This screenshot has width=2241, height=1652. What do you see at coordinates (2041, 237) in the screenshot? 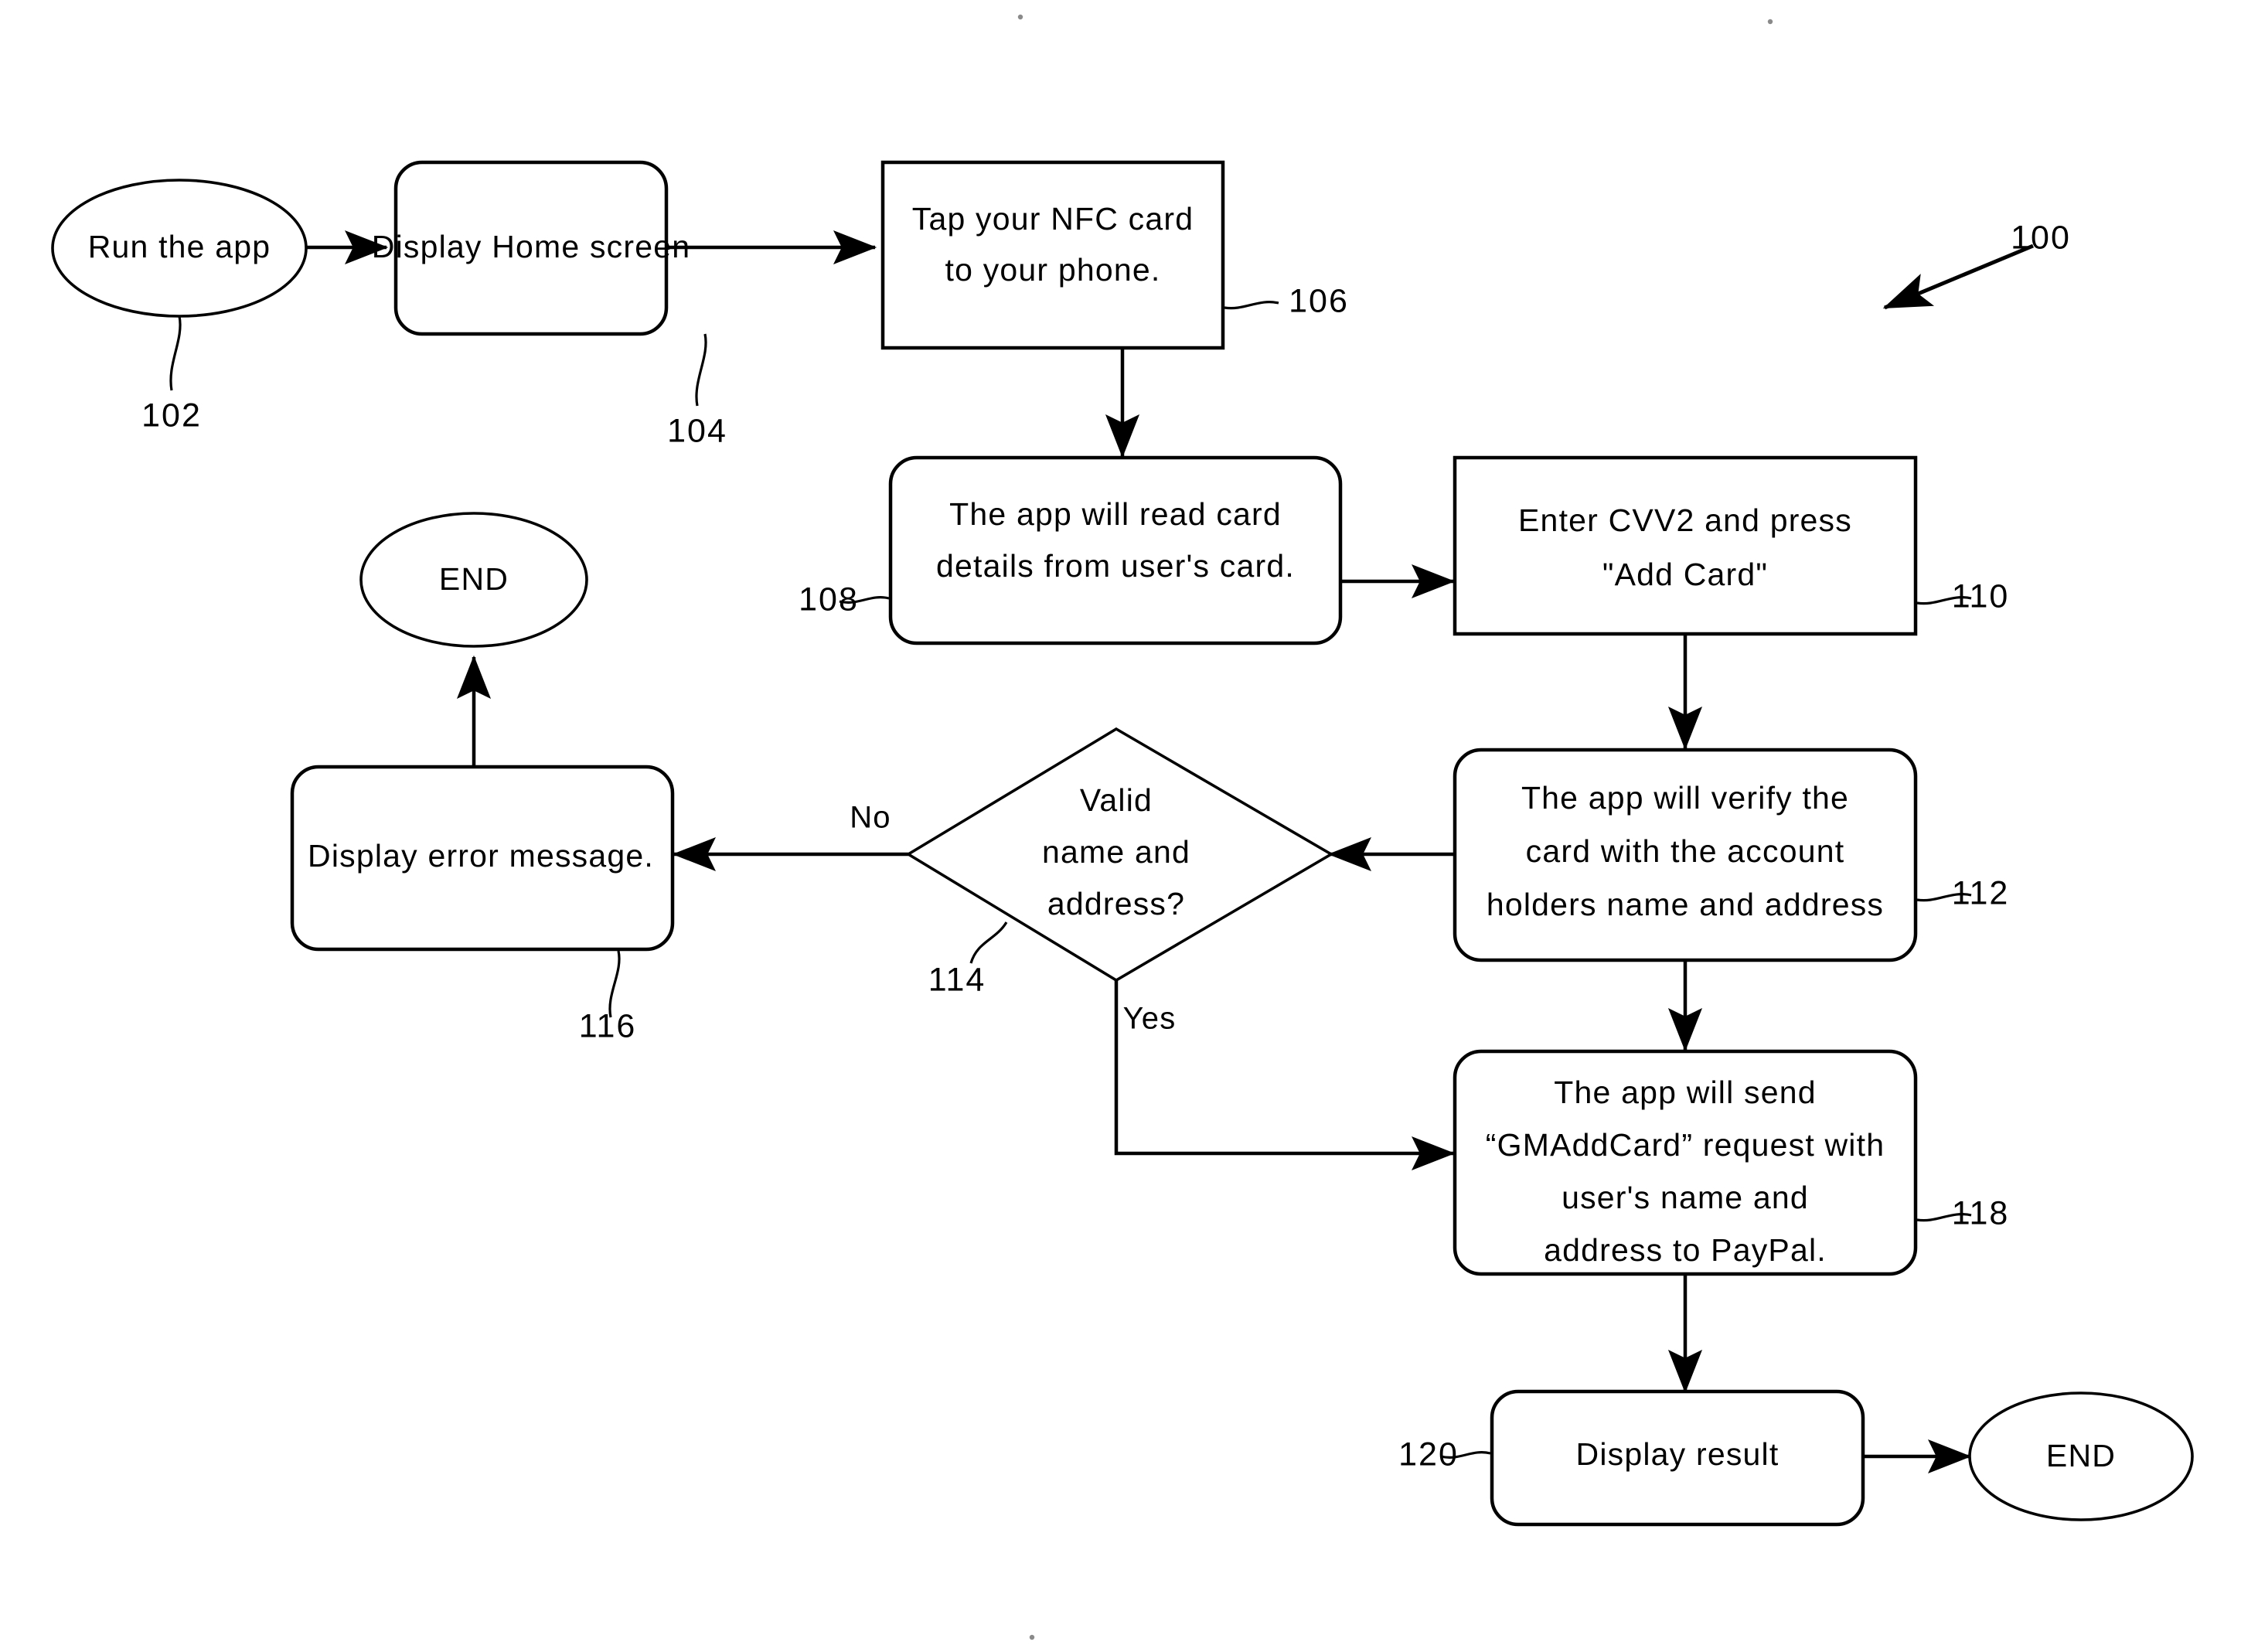
I see `ref-number-100: 100` at bounding box center [2041, 237].